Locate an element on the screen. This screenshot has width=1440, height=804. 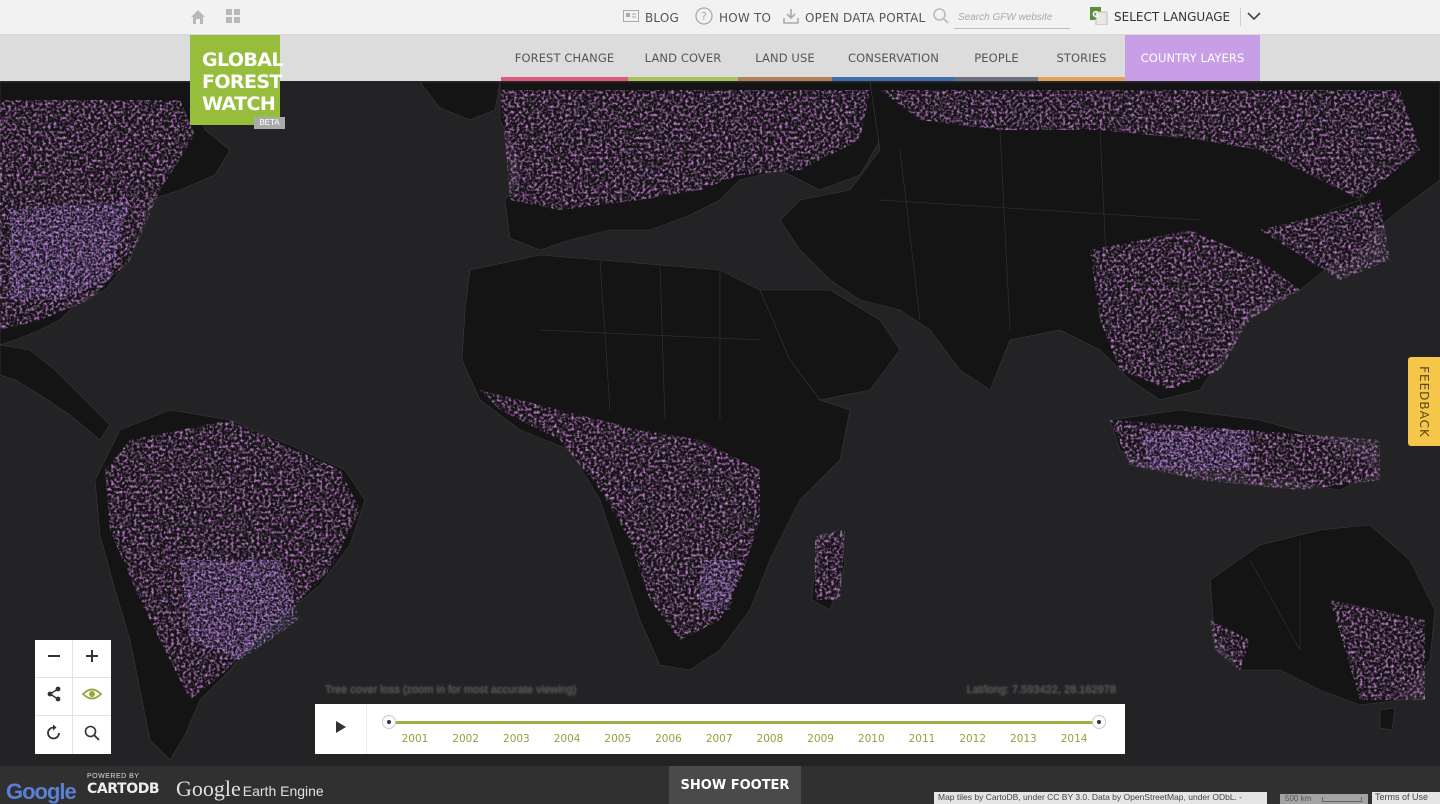
timeline-year-2013: 2013 is located at coordinates (1023, 739).